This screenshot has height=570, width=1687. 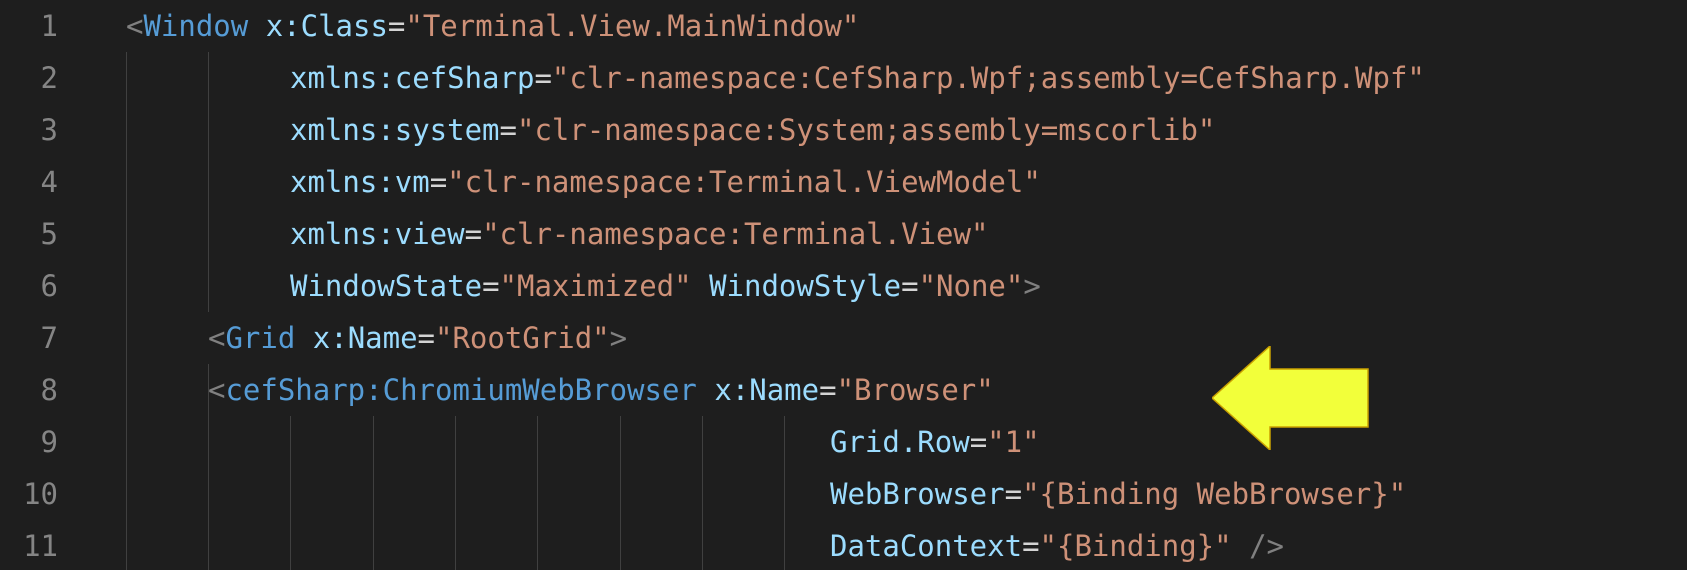 I want to click on arrow-shape, so click(x=1290, y=398).